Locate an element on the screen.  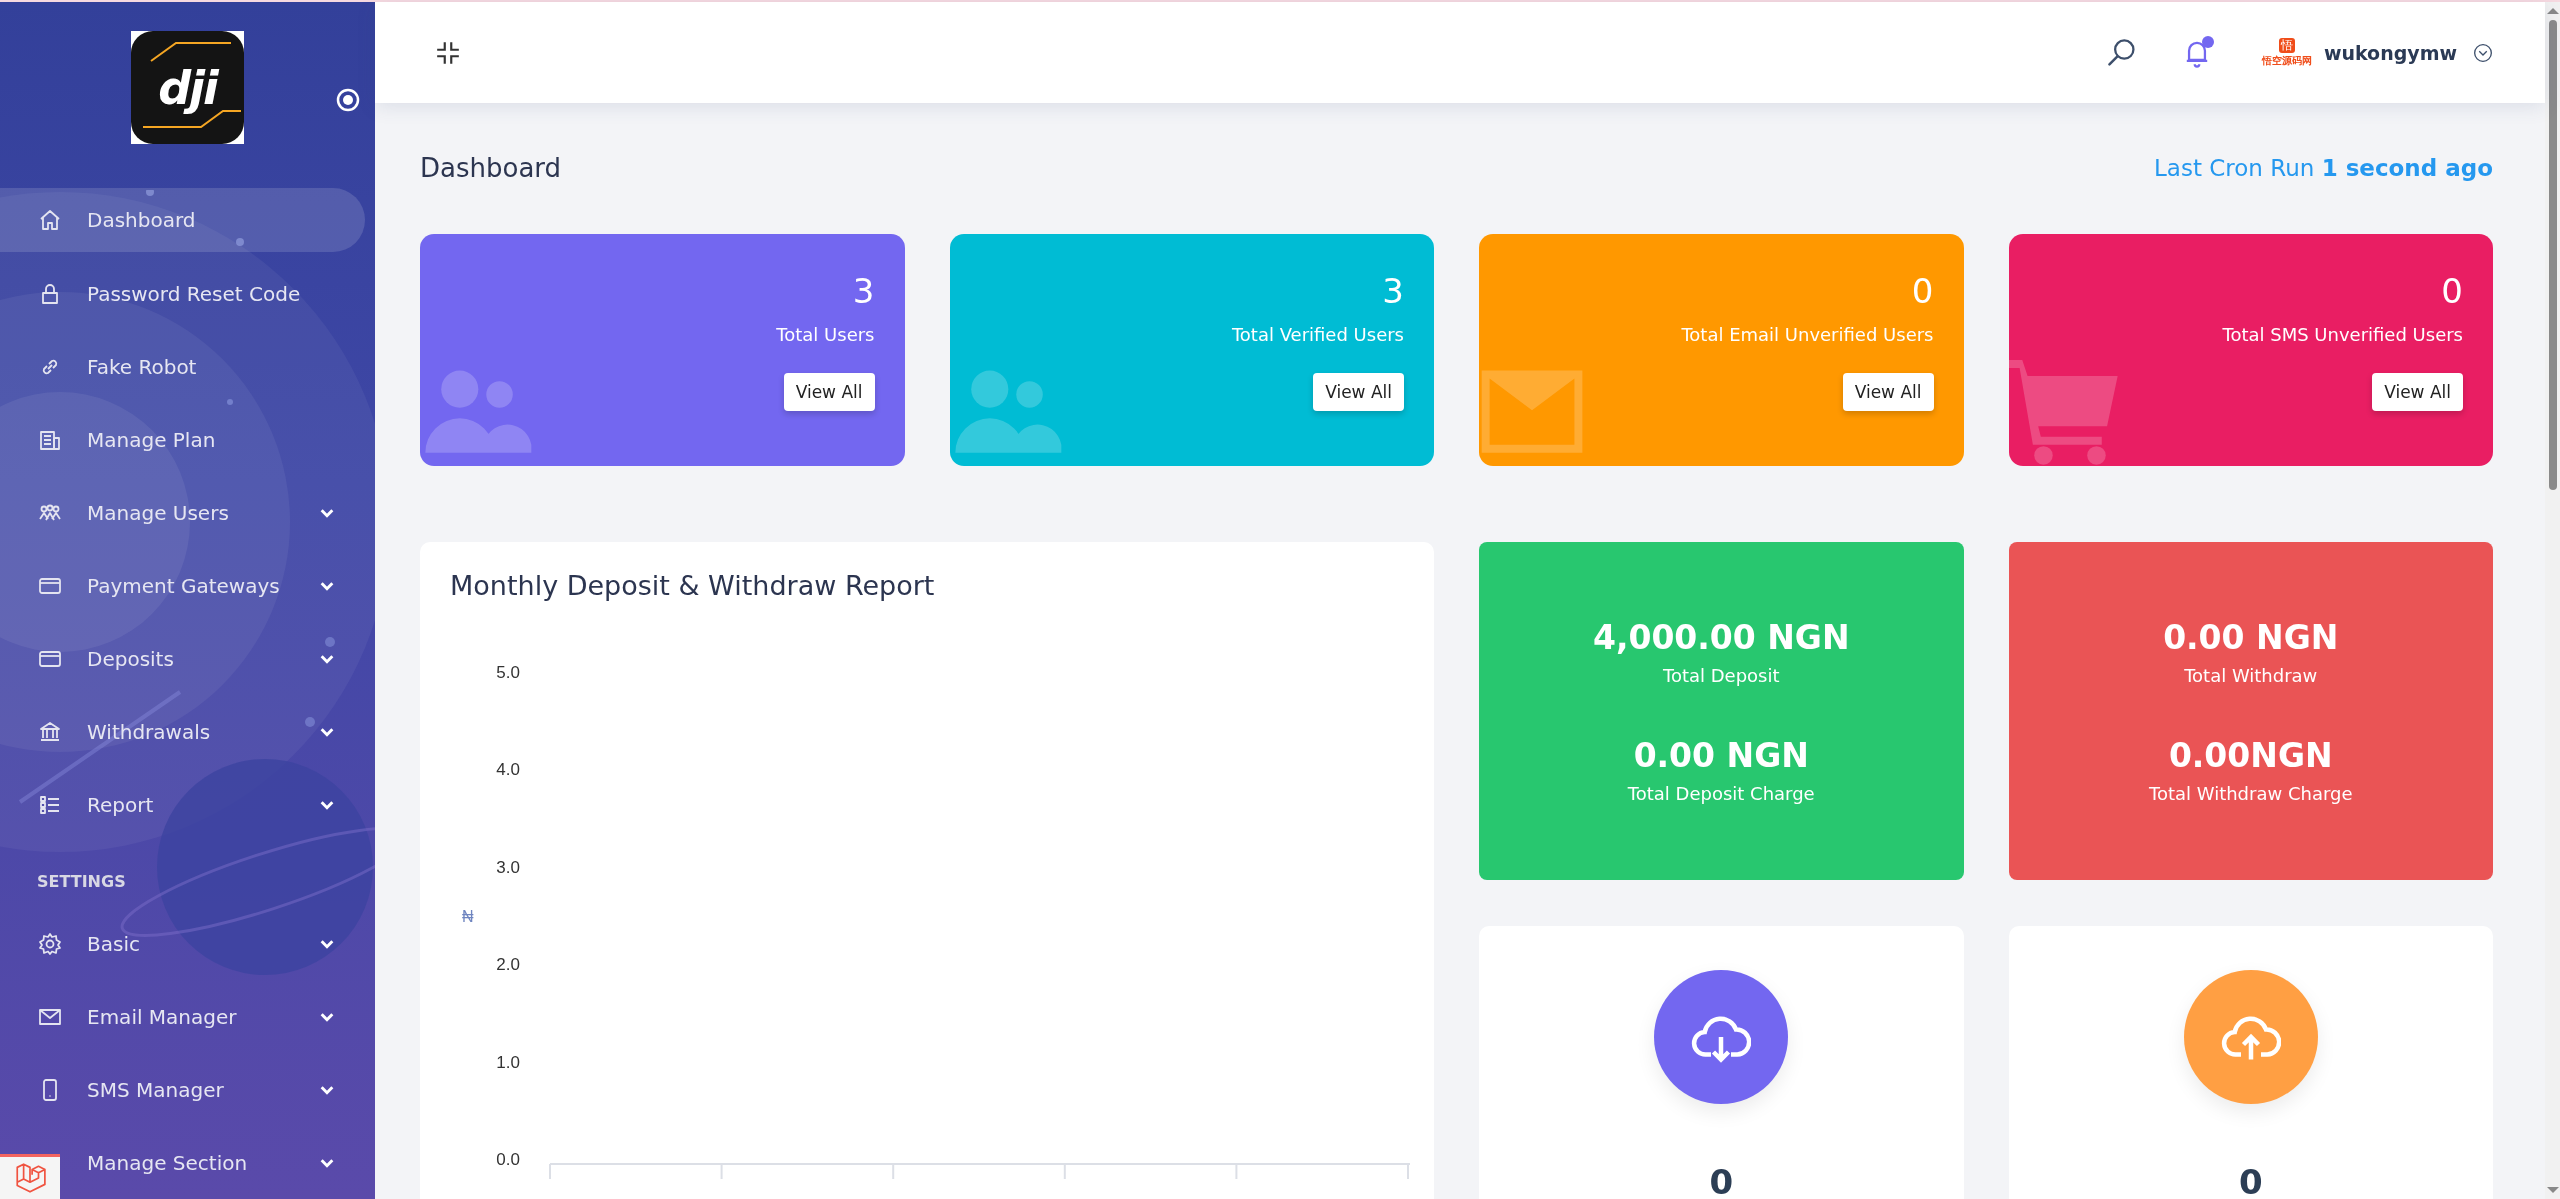
cube-logo-icon is located at coordinates (30, 1178).